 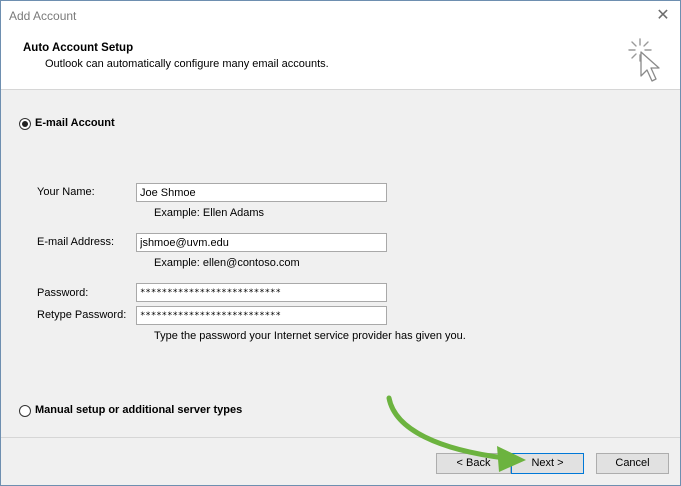 I want to click on close-icon: ✕, so click(x=663, y=16).